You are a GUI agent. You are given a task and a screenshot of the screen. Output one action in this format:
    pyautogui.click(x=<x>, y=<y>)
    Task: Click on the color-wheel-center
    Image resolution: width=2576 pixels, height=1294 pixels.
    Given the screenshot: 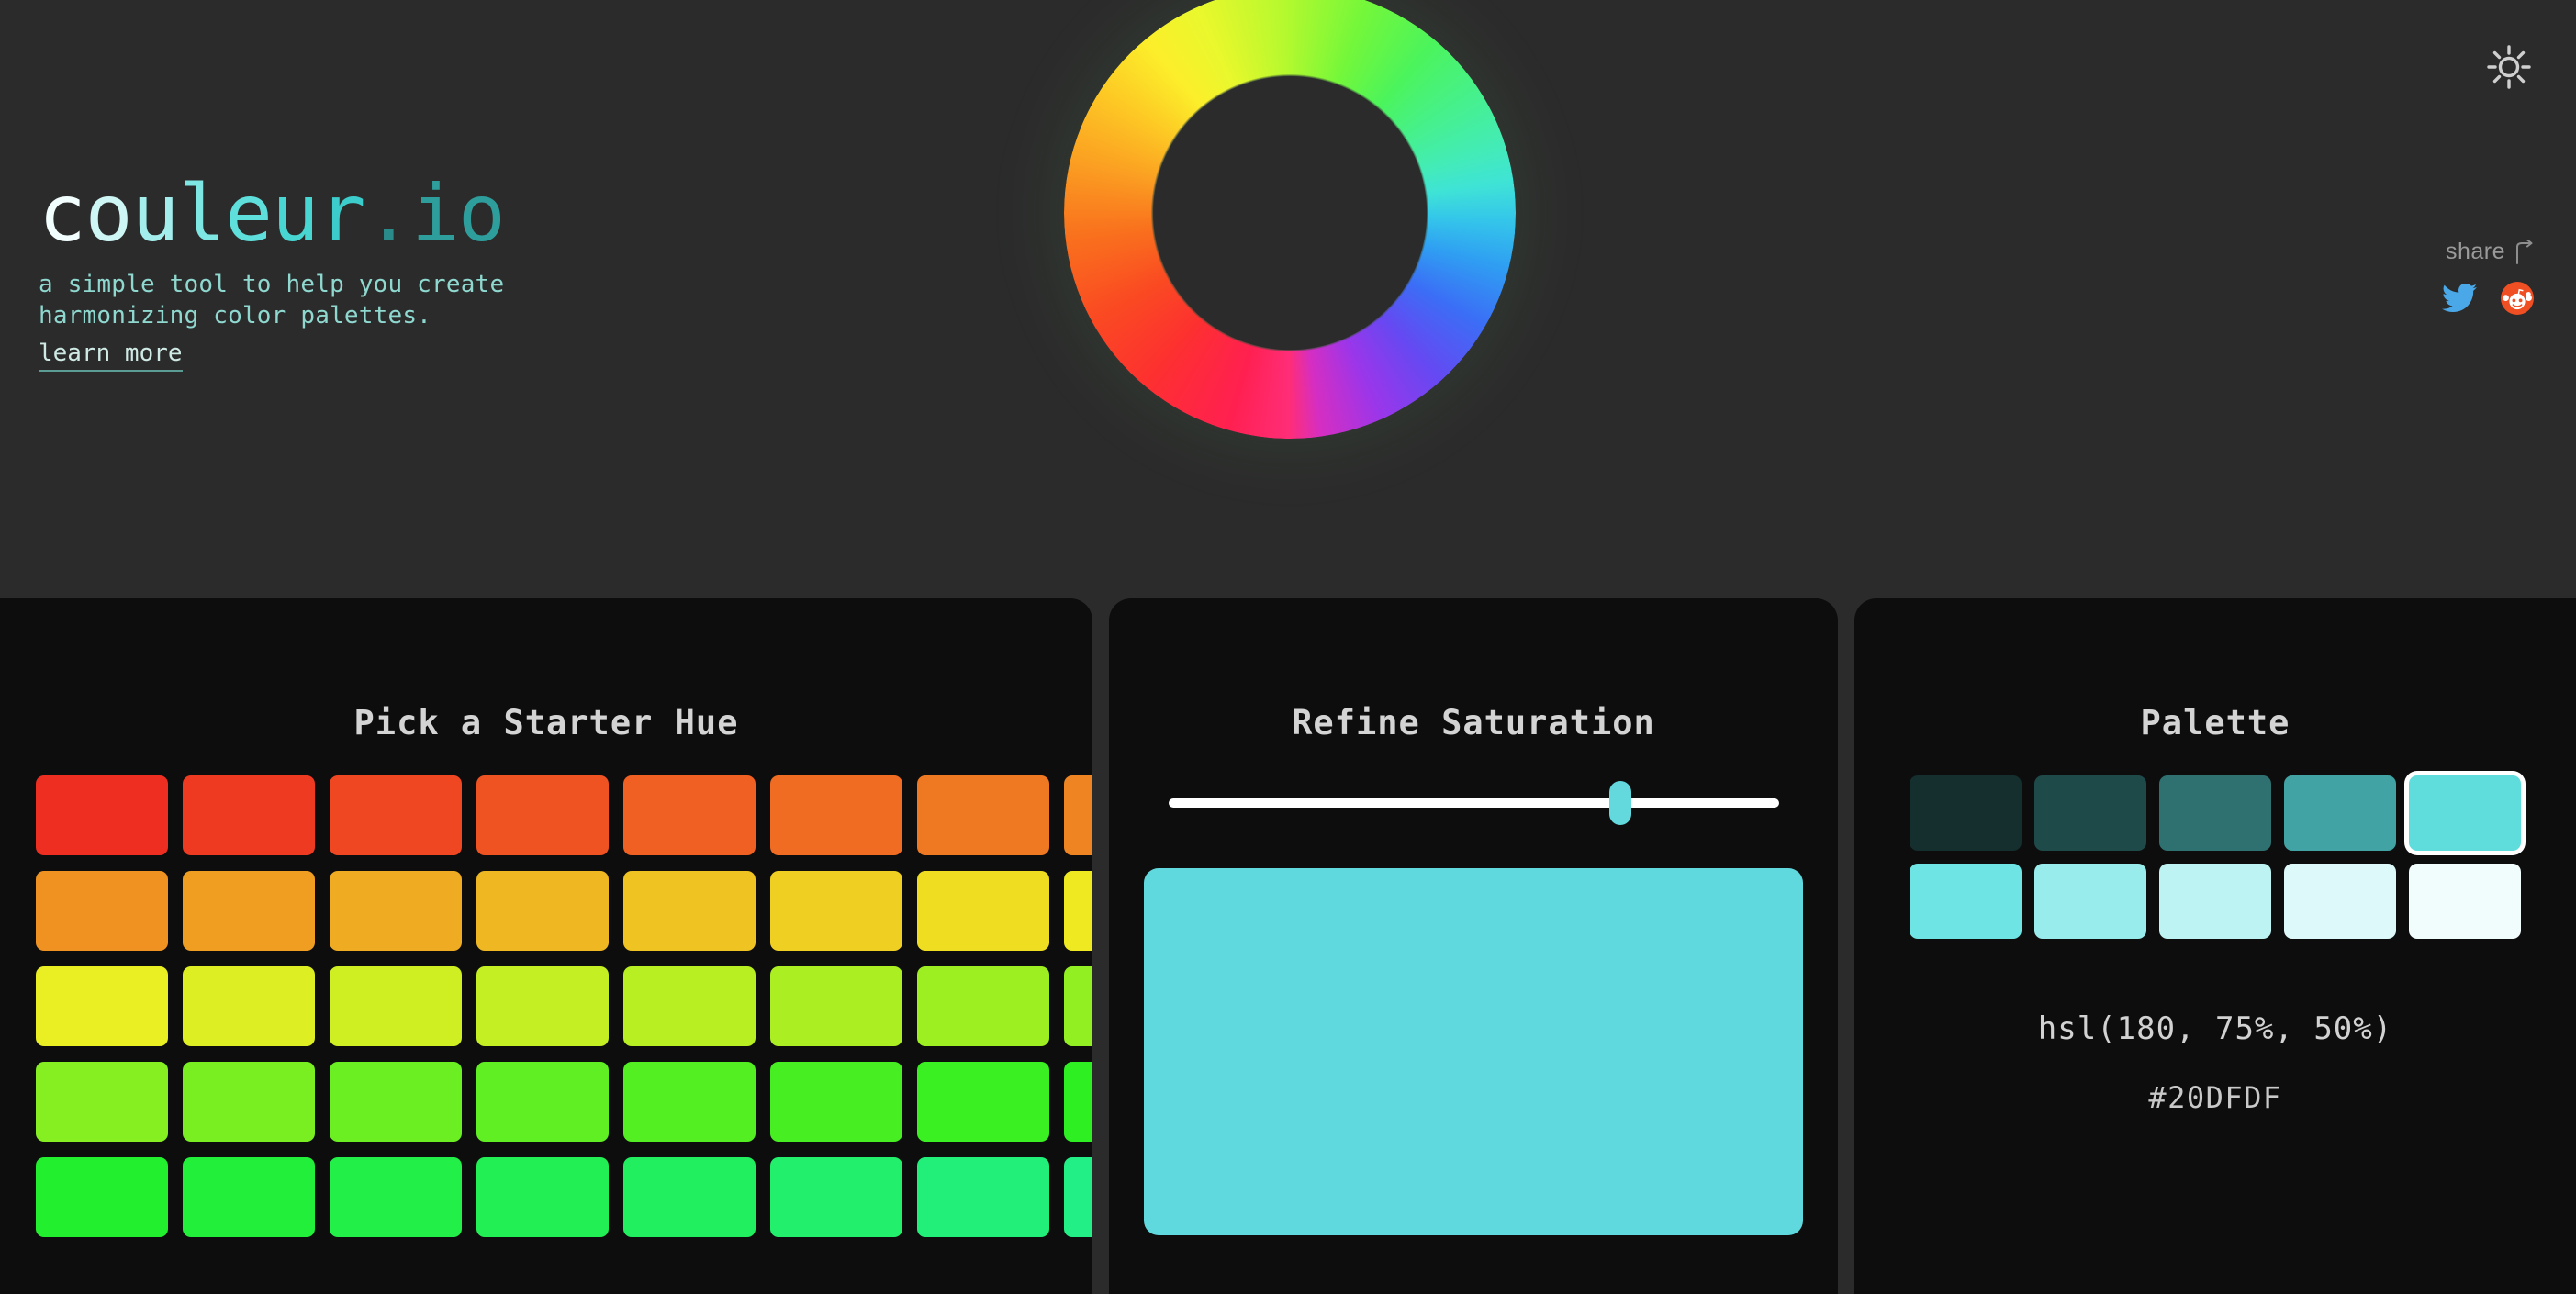 What is the action you would take?
    pyautogui.click(x=1290, y=213)
    